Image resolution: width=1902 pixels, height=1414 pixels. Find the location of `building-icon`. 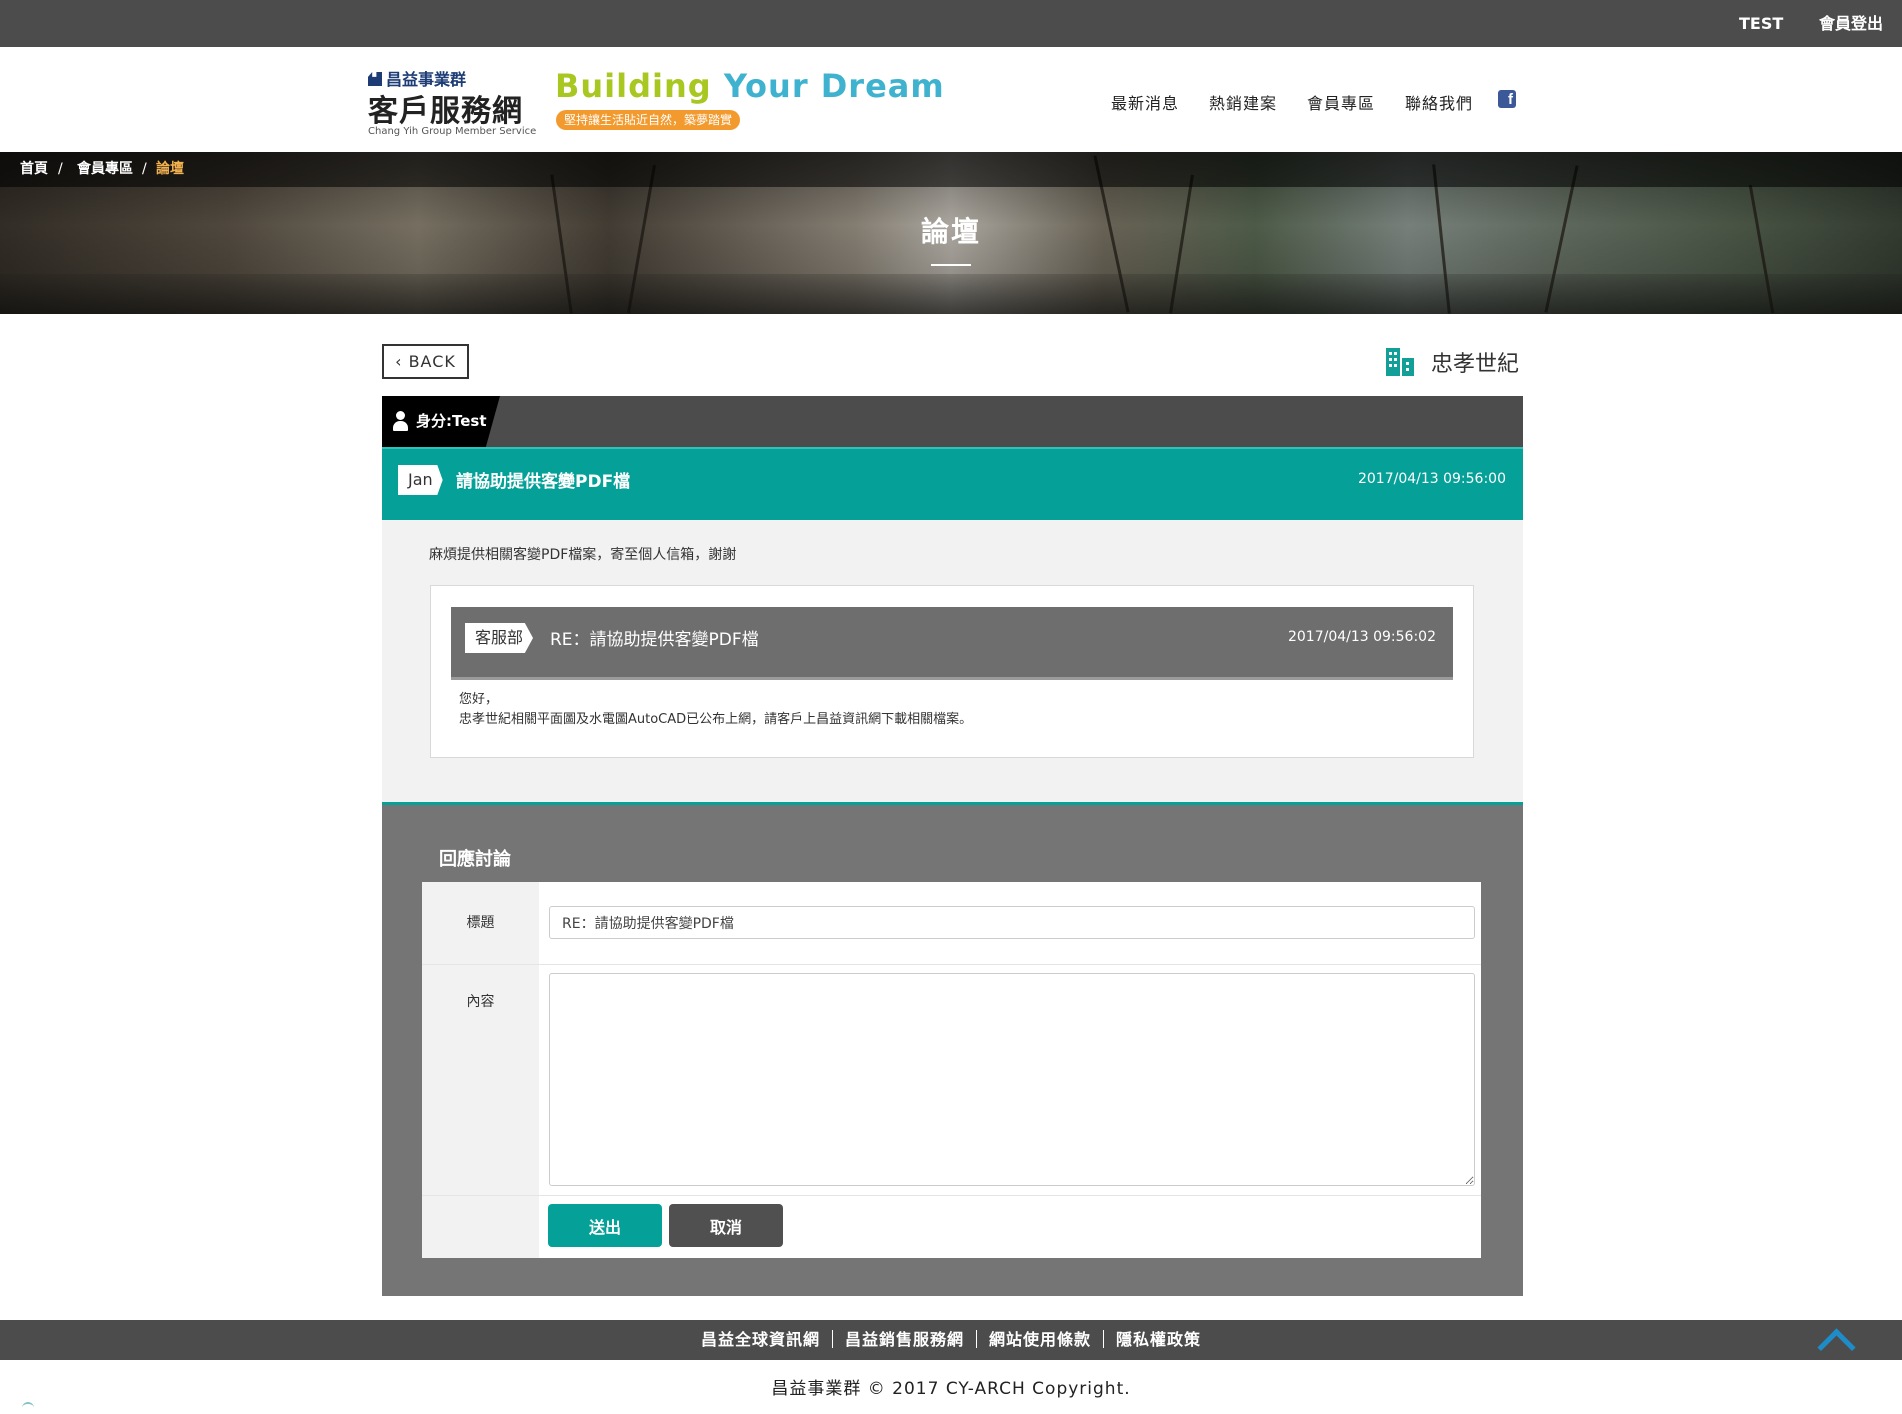

building-icon is located at coordinates (1400, 362).